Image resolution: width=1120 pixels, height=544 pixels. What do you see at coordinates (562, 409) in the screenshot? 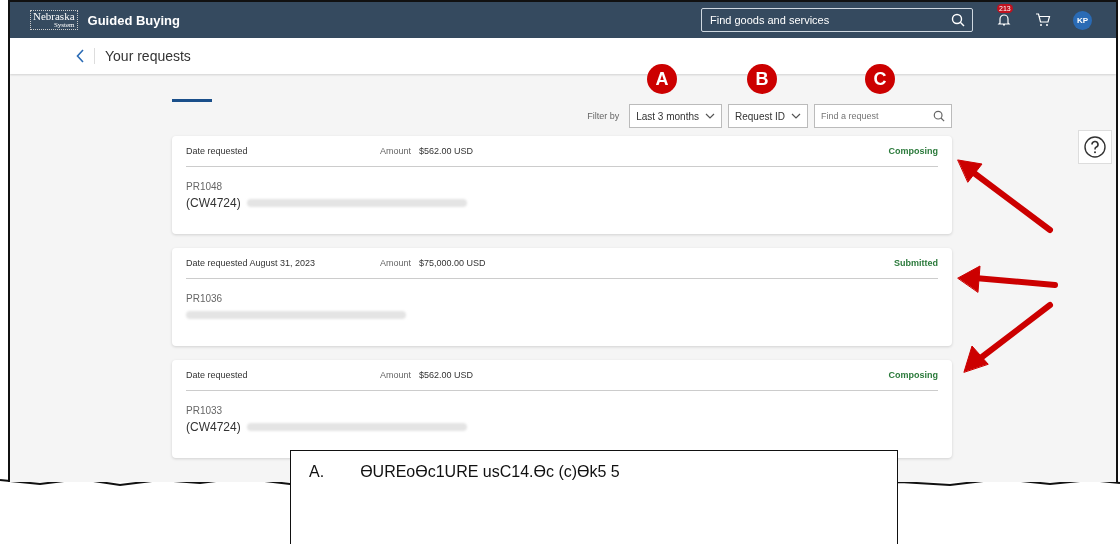
I see `request-card: Date requested Amount $562.00 USD Composing PR1033 (CW4724)` at bounding box center [562, 409].